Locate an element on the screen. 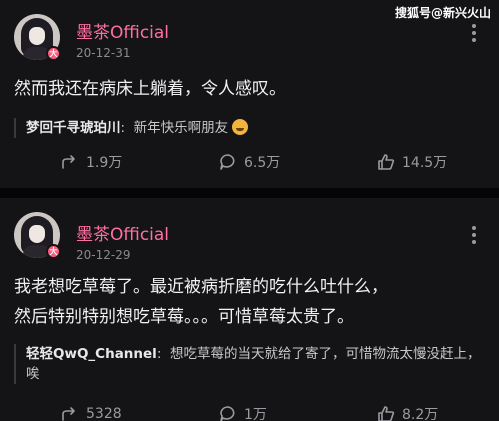  repost-text: 新年快乐啊朋友 is located at coordinates (181, 128).